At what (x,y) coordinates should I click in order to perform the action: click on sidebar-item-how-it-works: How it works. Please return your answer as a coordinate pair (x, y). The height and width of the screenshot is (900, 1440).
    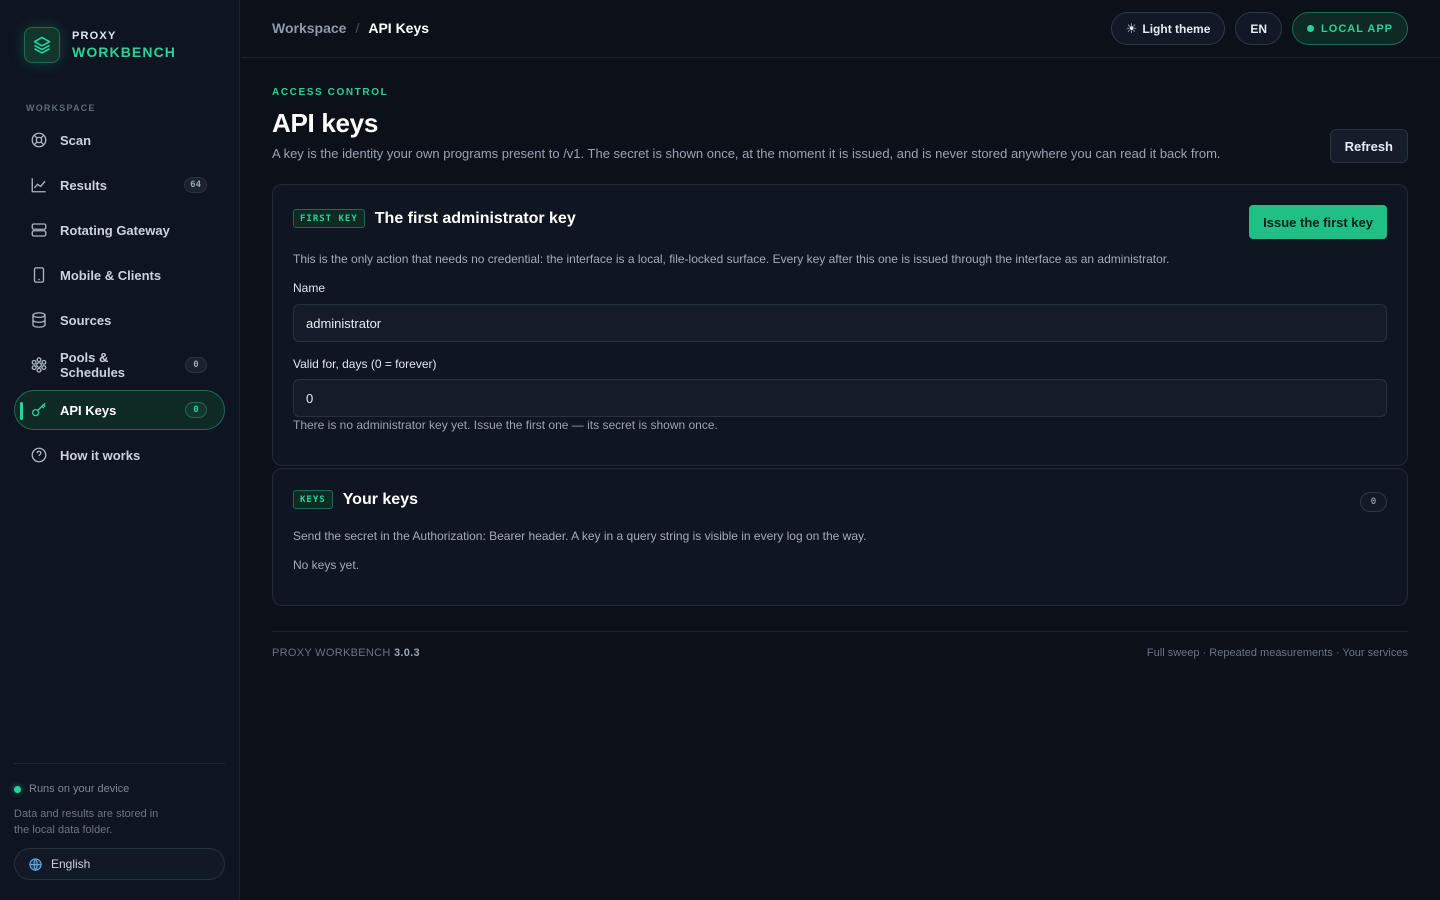
    Looking at the image, I should click on (119, 455).